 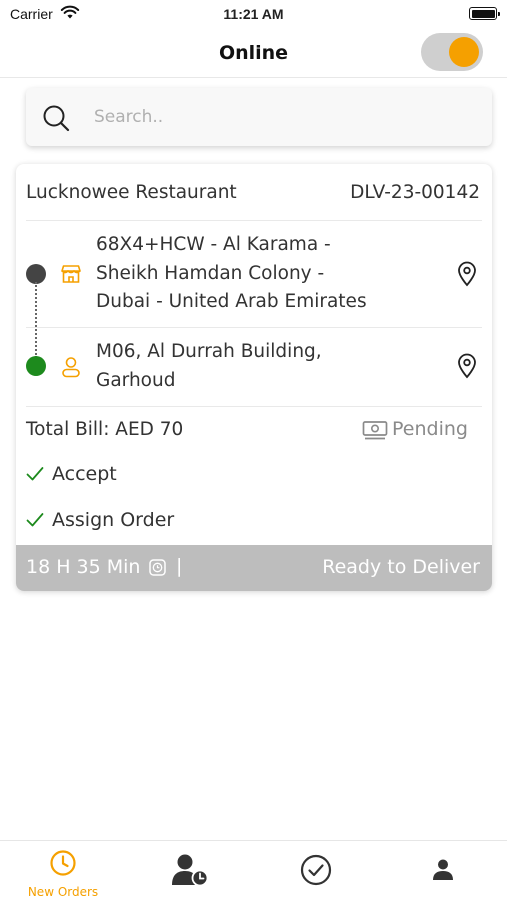 I want to click on check-circle-icon, so click(x=316, y=872).